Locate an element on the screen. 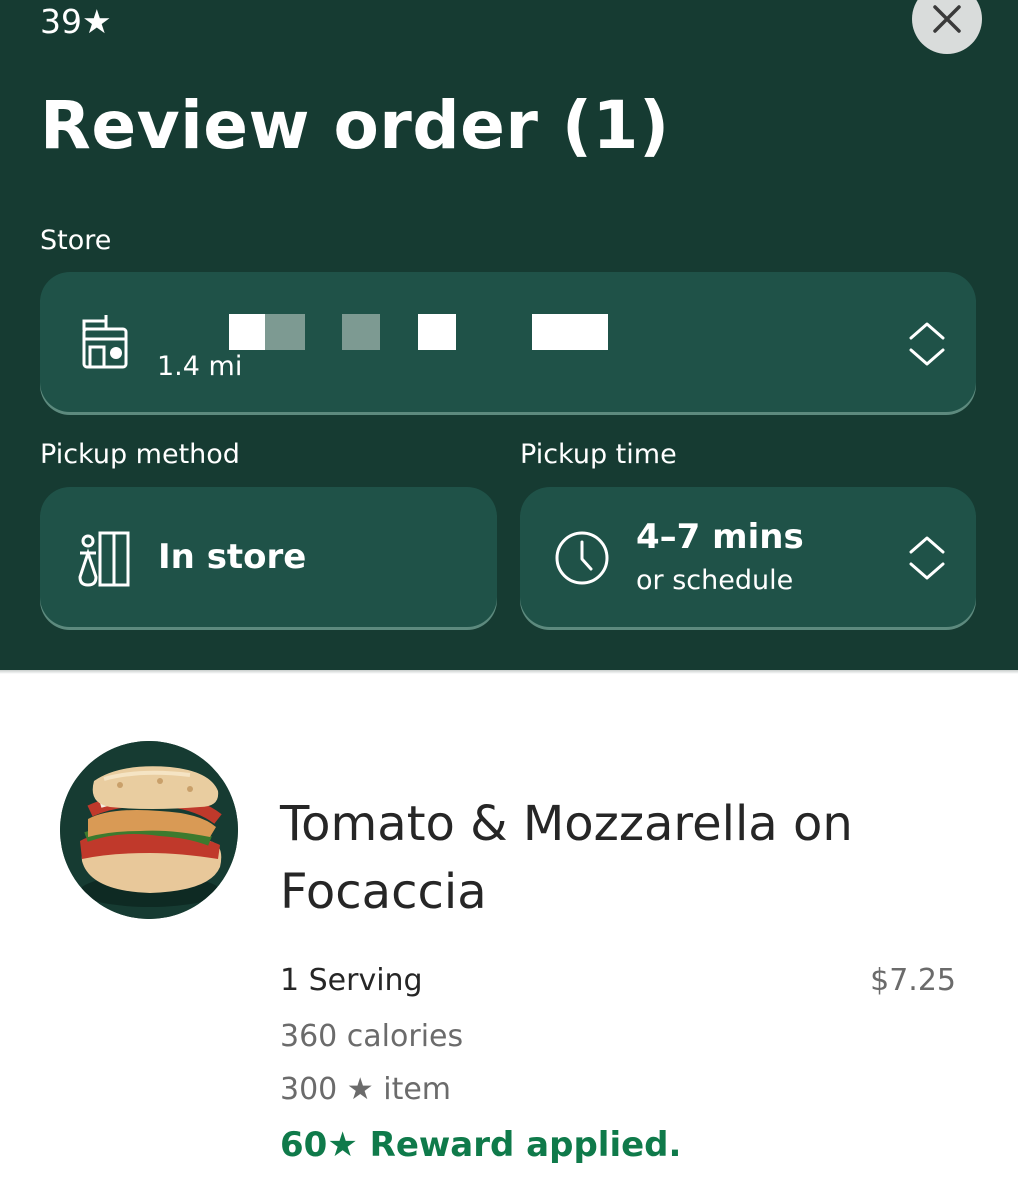 This screenshot has height=1200, width=1018. item-price: $7.25 is located at coordinates (913, 980).